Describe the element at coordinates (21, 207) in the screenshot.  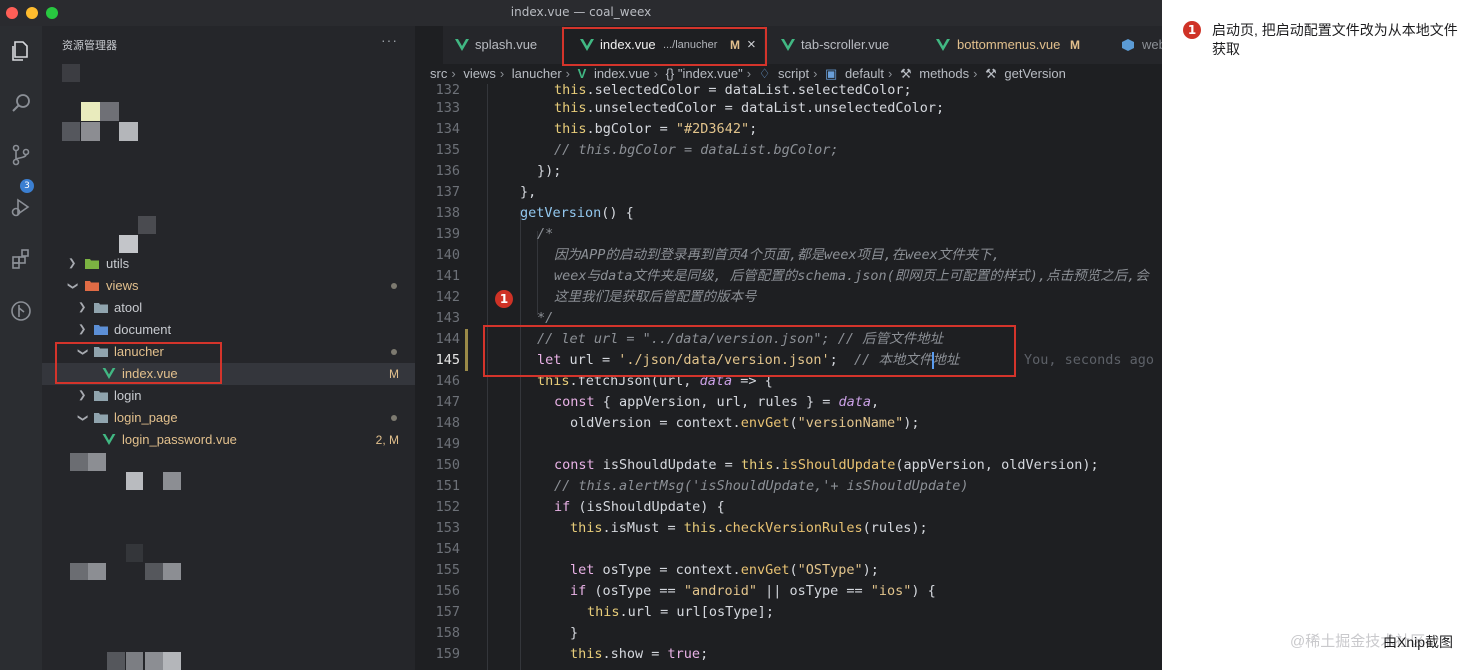
I see `run-debug-icon` at that location.